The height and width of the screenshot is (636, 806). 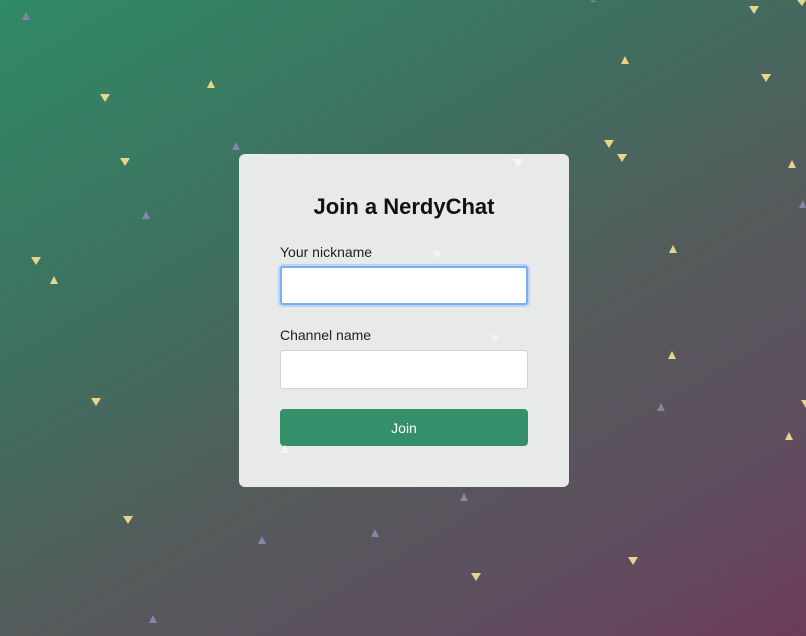 I want to click on channel-input, so click(x=404, y=369).